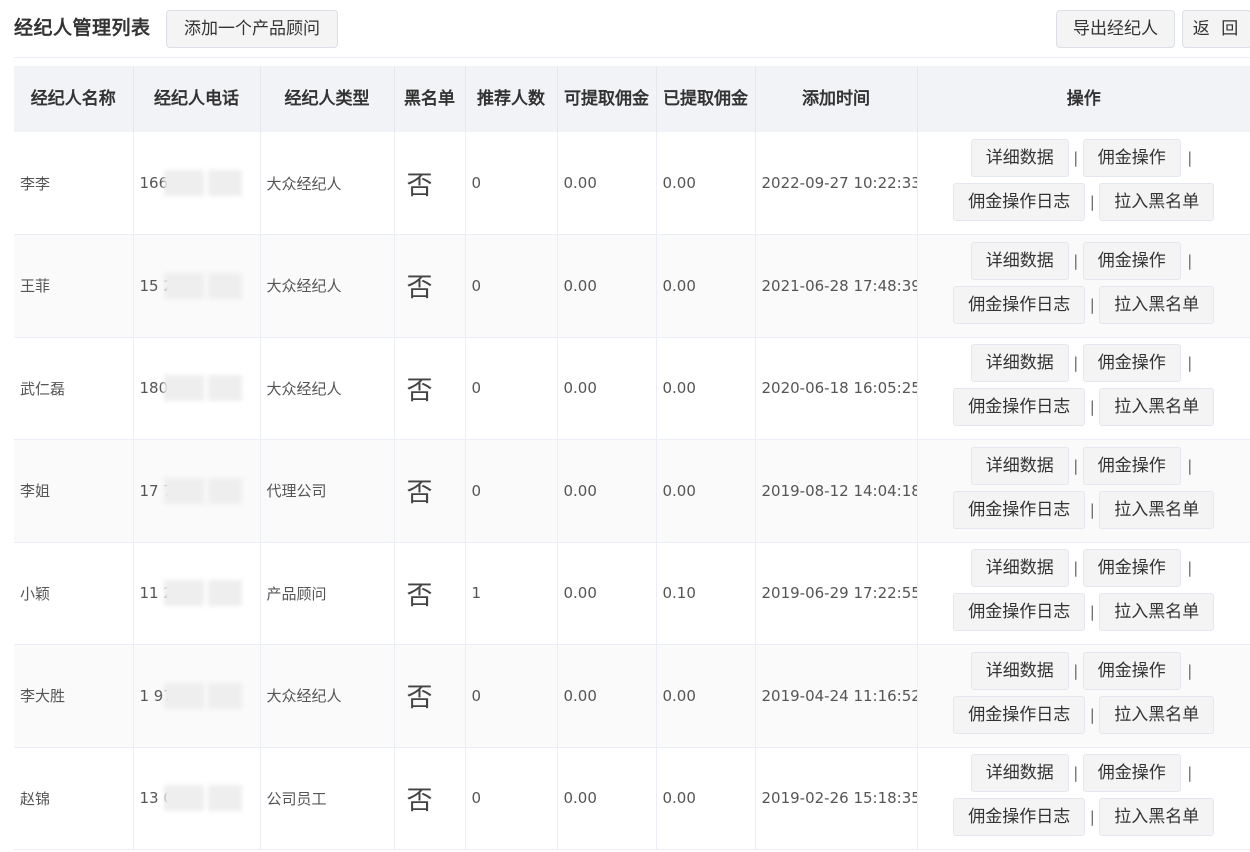 The image size is (1250, 852). What do you see at coordinates (511, 99) in the screenshot?
I see `column-header-referrals: 推荐人数` at bounding box center [511, 99].